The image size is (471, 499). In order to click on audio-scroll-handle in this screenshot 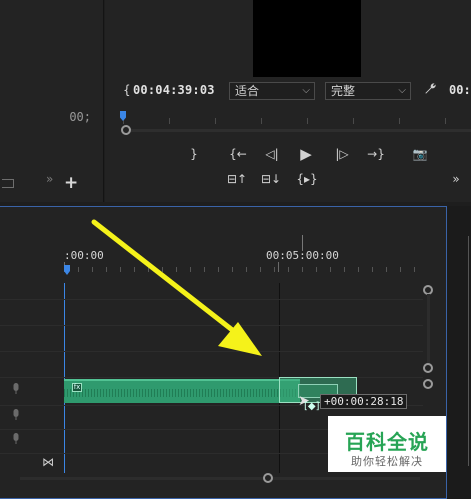, I will do `click(428, 384)`.